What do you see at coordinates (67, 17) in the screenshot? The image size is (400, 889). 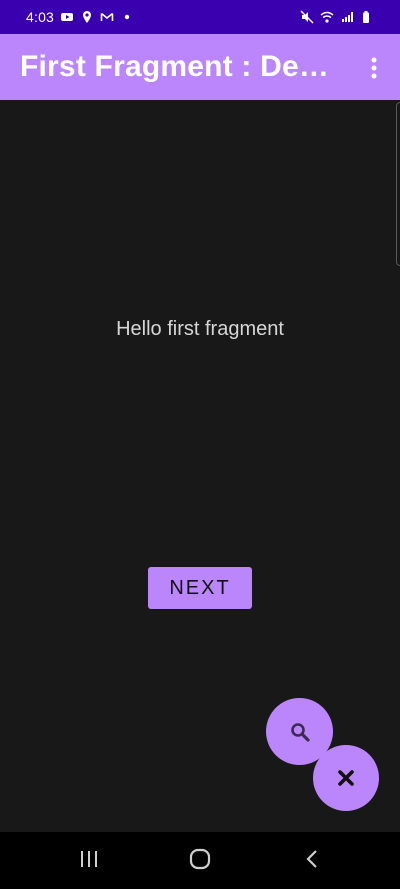 I see `youtube-icon` at bounding box center [67, 17].